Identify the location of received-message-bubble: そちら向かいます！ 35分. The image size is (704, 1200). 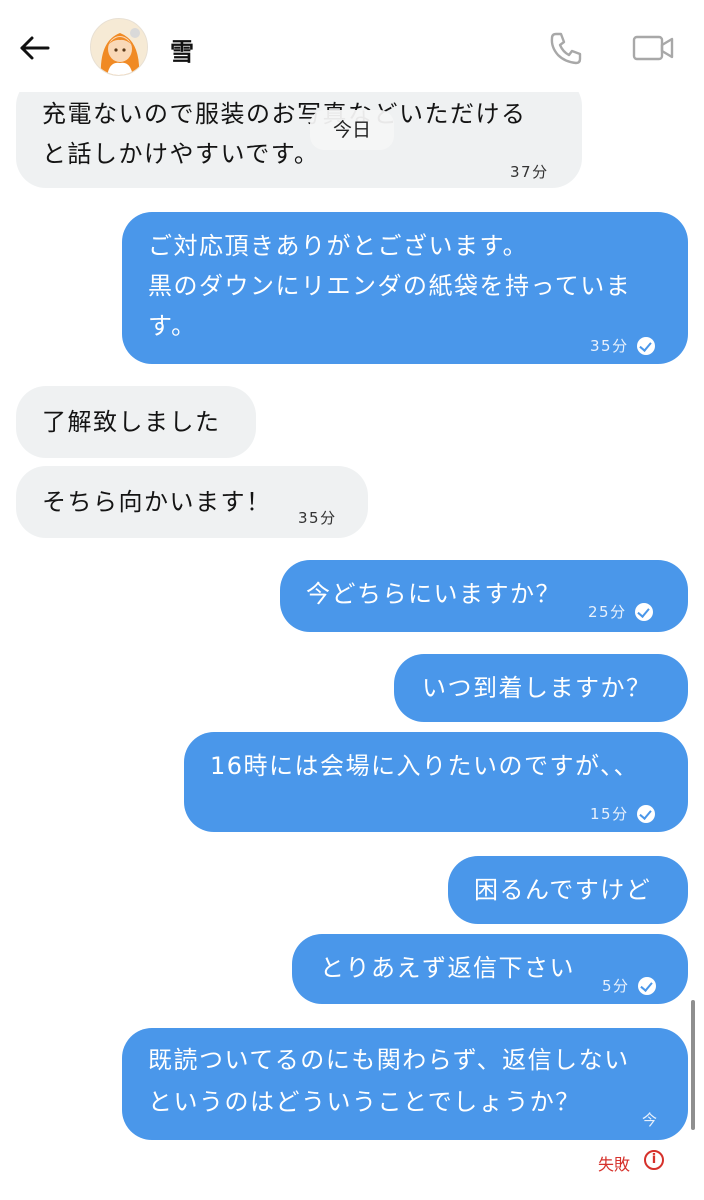
(192, 502).